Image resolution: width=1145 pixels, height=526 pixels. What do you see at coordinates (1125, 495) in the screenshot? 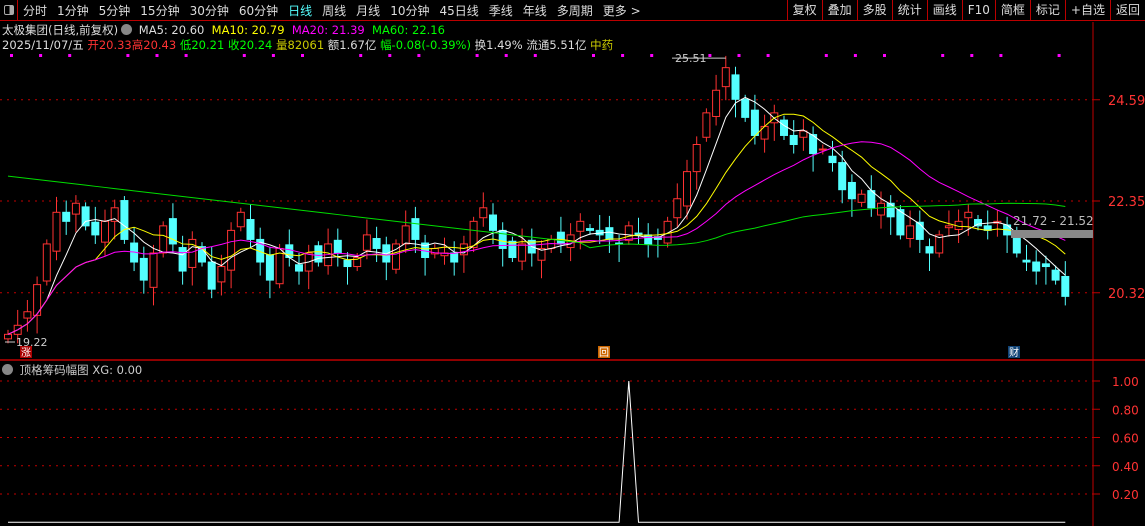
I see `sub-tick-label: 0.20` at bounding box center [1125, 495].